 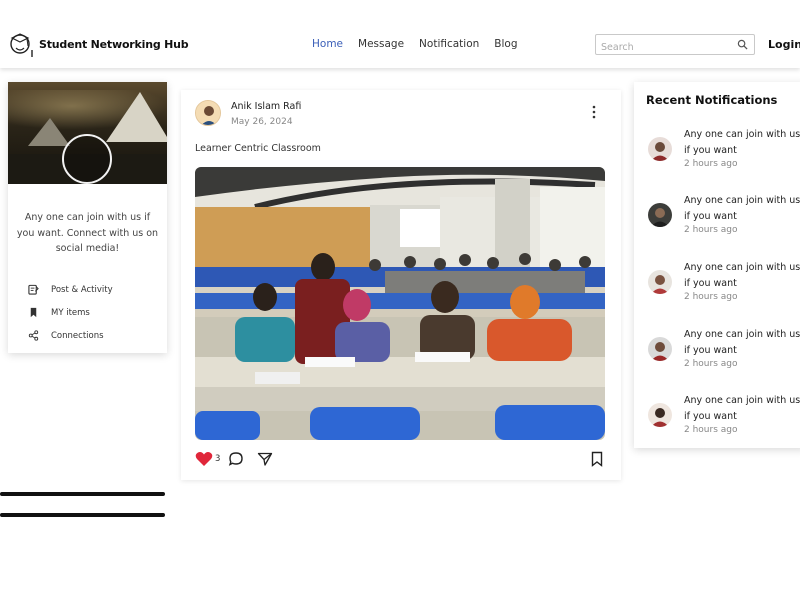 I want to click on brand: Student Networking Hub, so click(x=97, y=44).